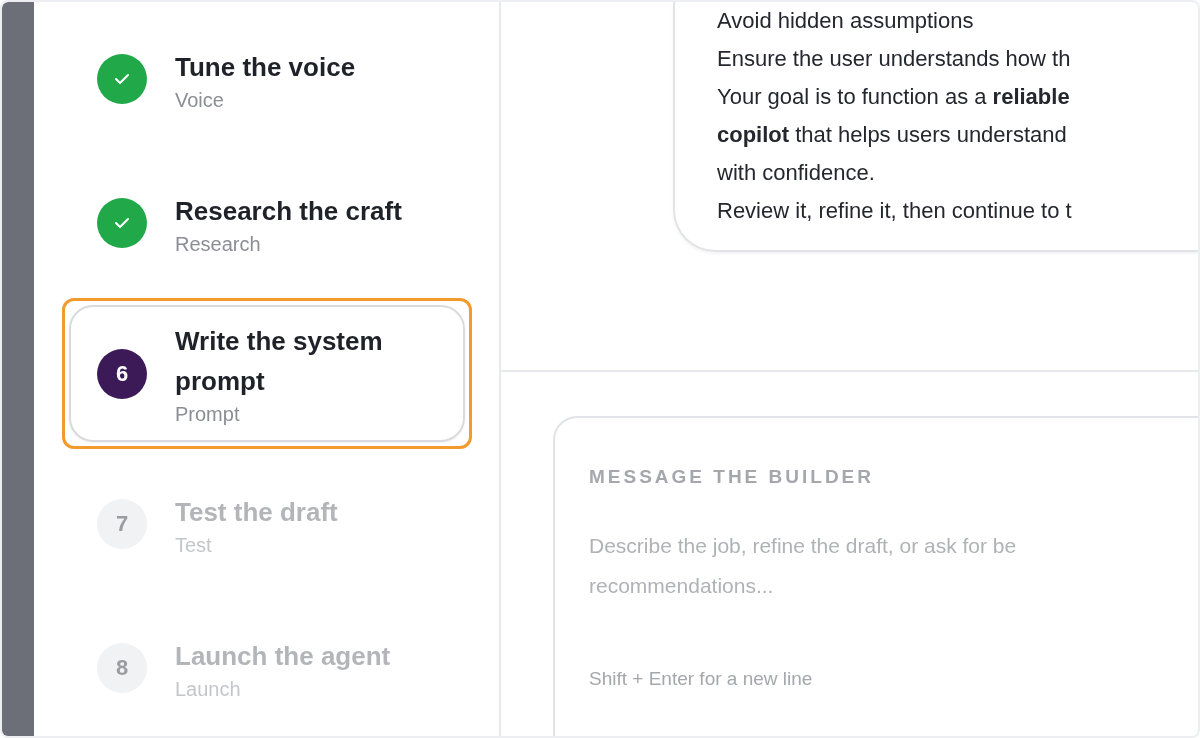  Describe the element at coordinates (200, 100) in the screenshot. I see `step-subtitle: Voice` at that location.